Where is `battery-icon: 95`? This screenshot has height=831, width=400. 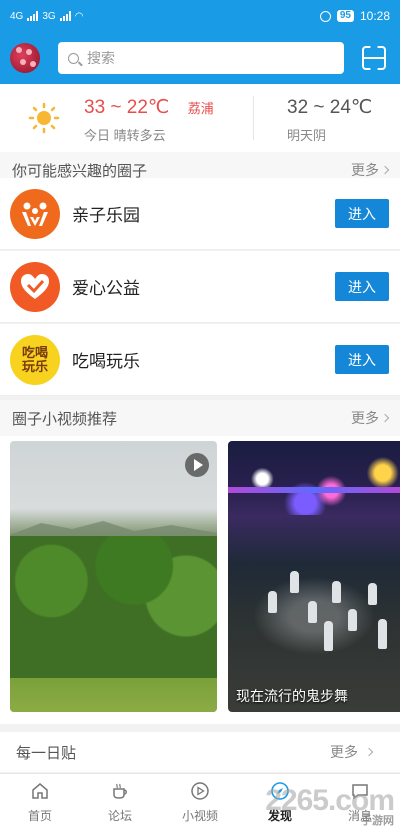
battery-icon: 95 is located at coordinates (345, 16).